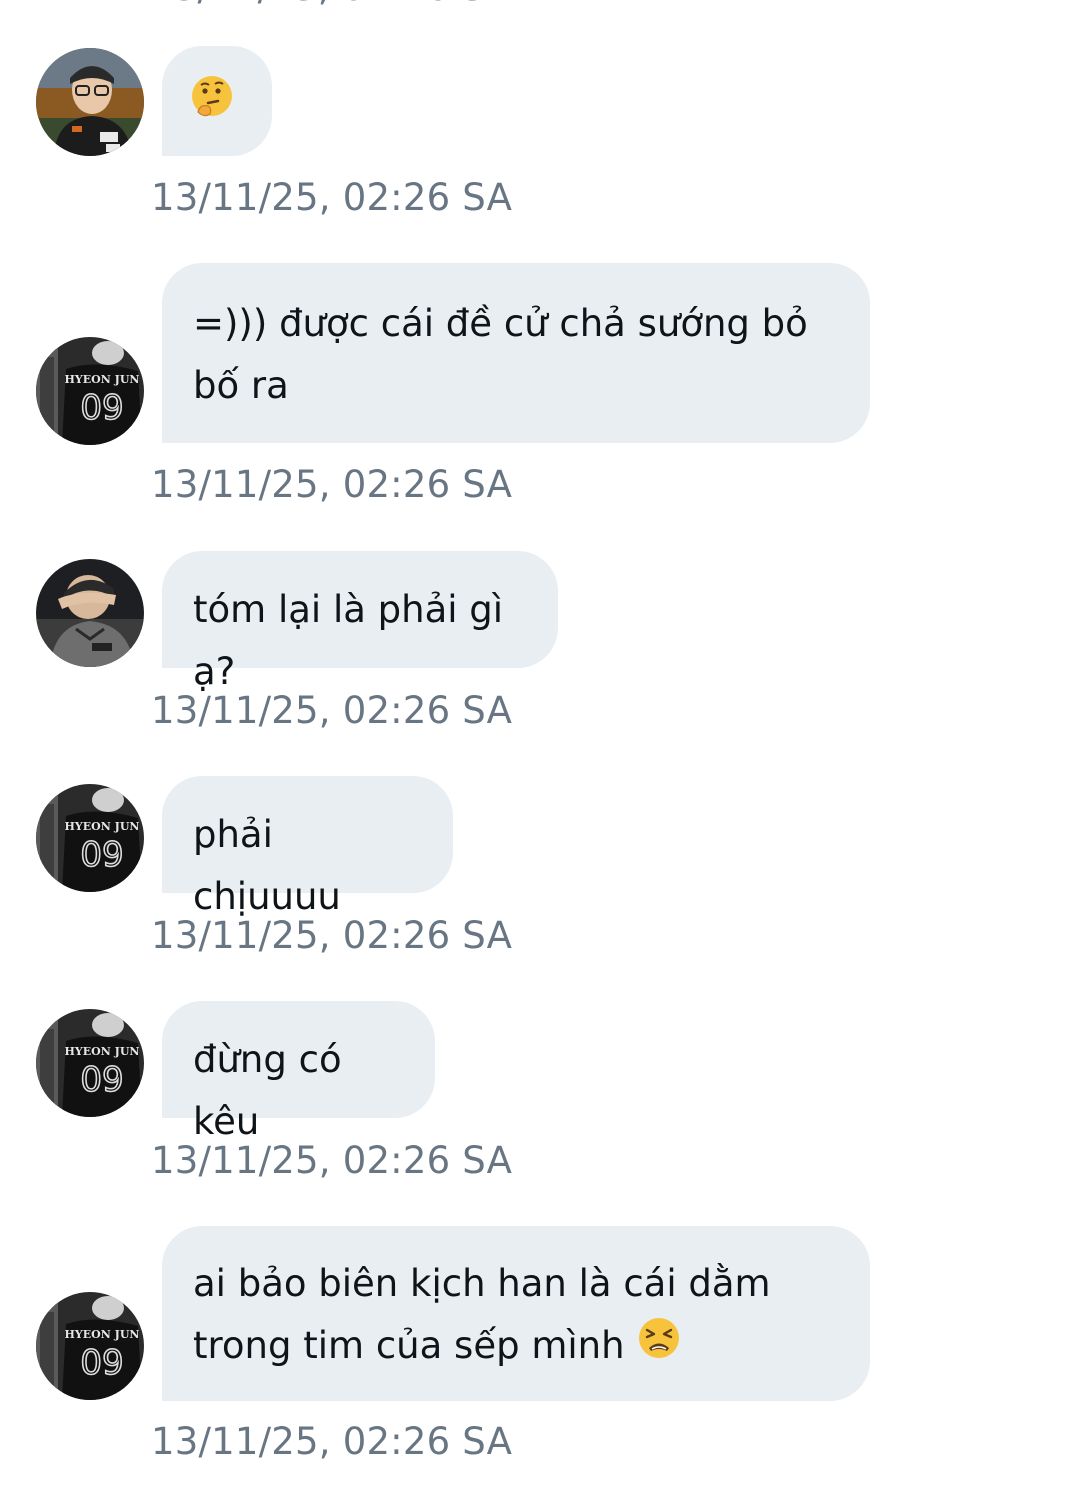 The image size is (1080, 1509). What do you see at coordinates (500, 354) in the screenshot?
I see `message-text: =))) được cái đề cử chả sướng bỏ bố ra` at bounding box center [500, 354].